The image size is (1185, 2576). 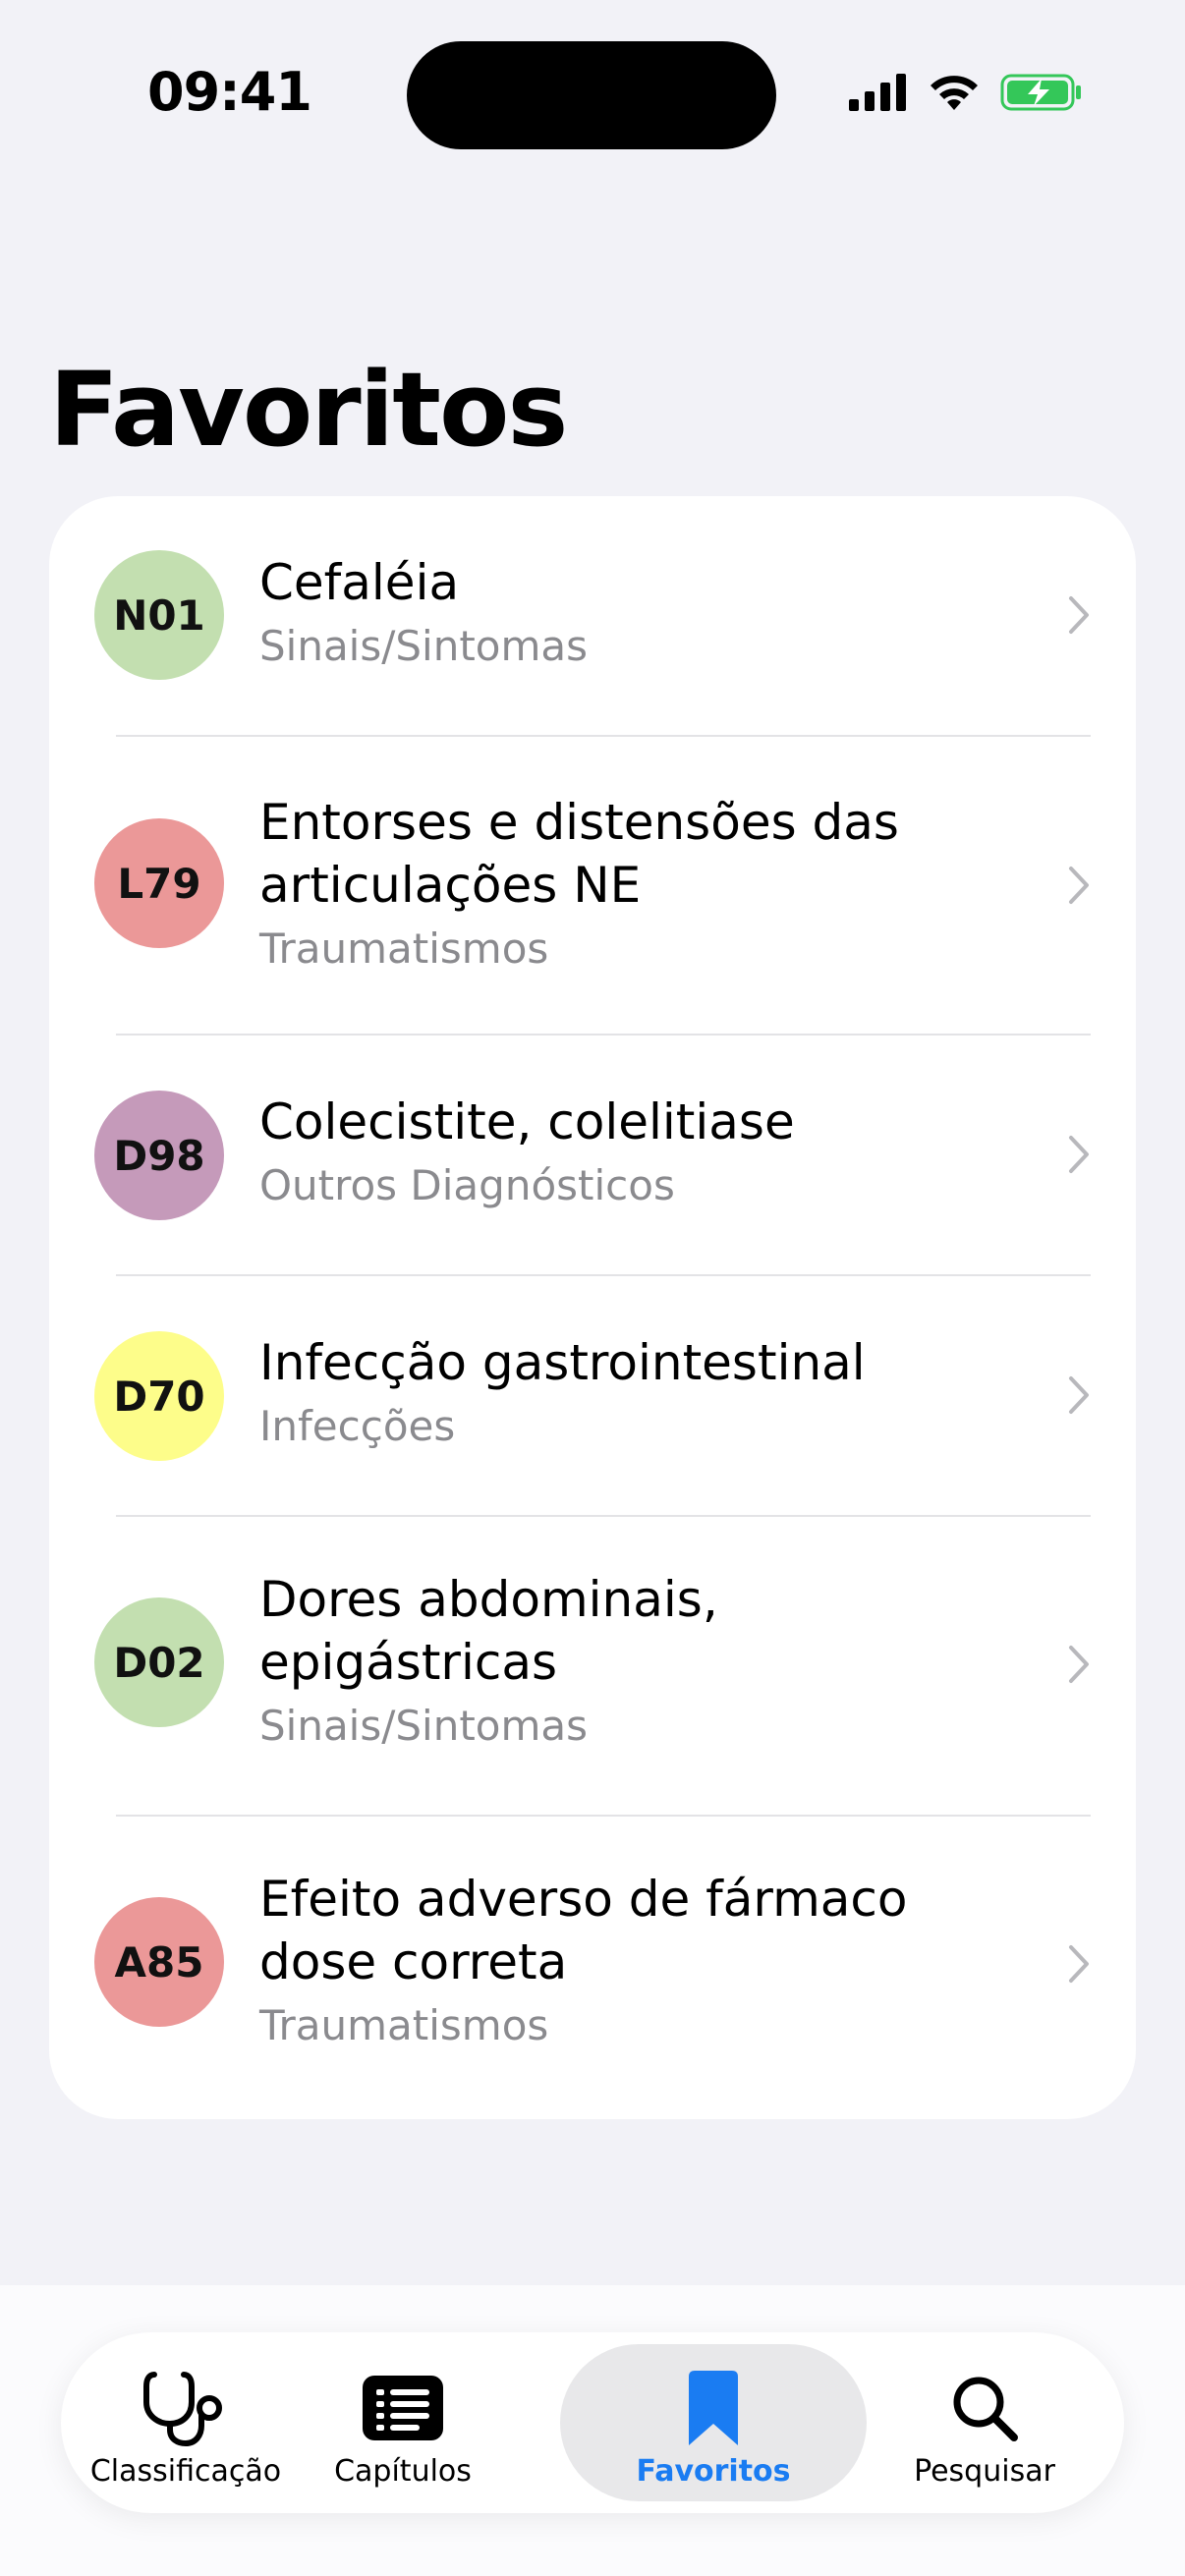 I want to click on code-badge: L79, so click(x=159, y=883).